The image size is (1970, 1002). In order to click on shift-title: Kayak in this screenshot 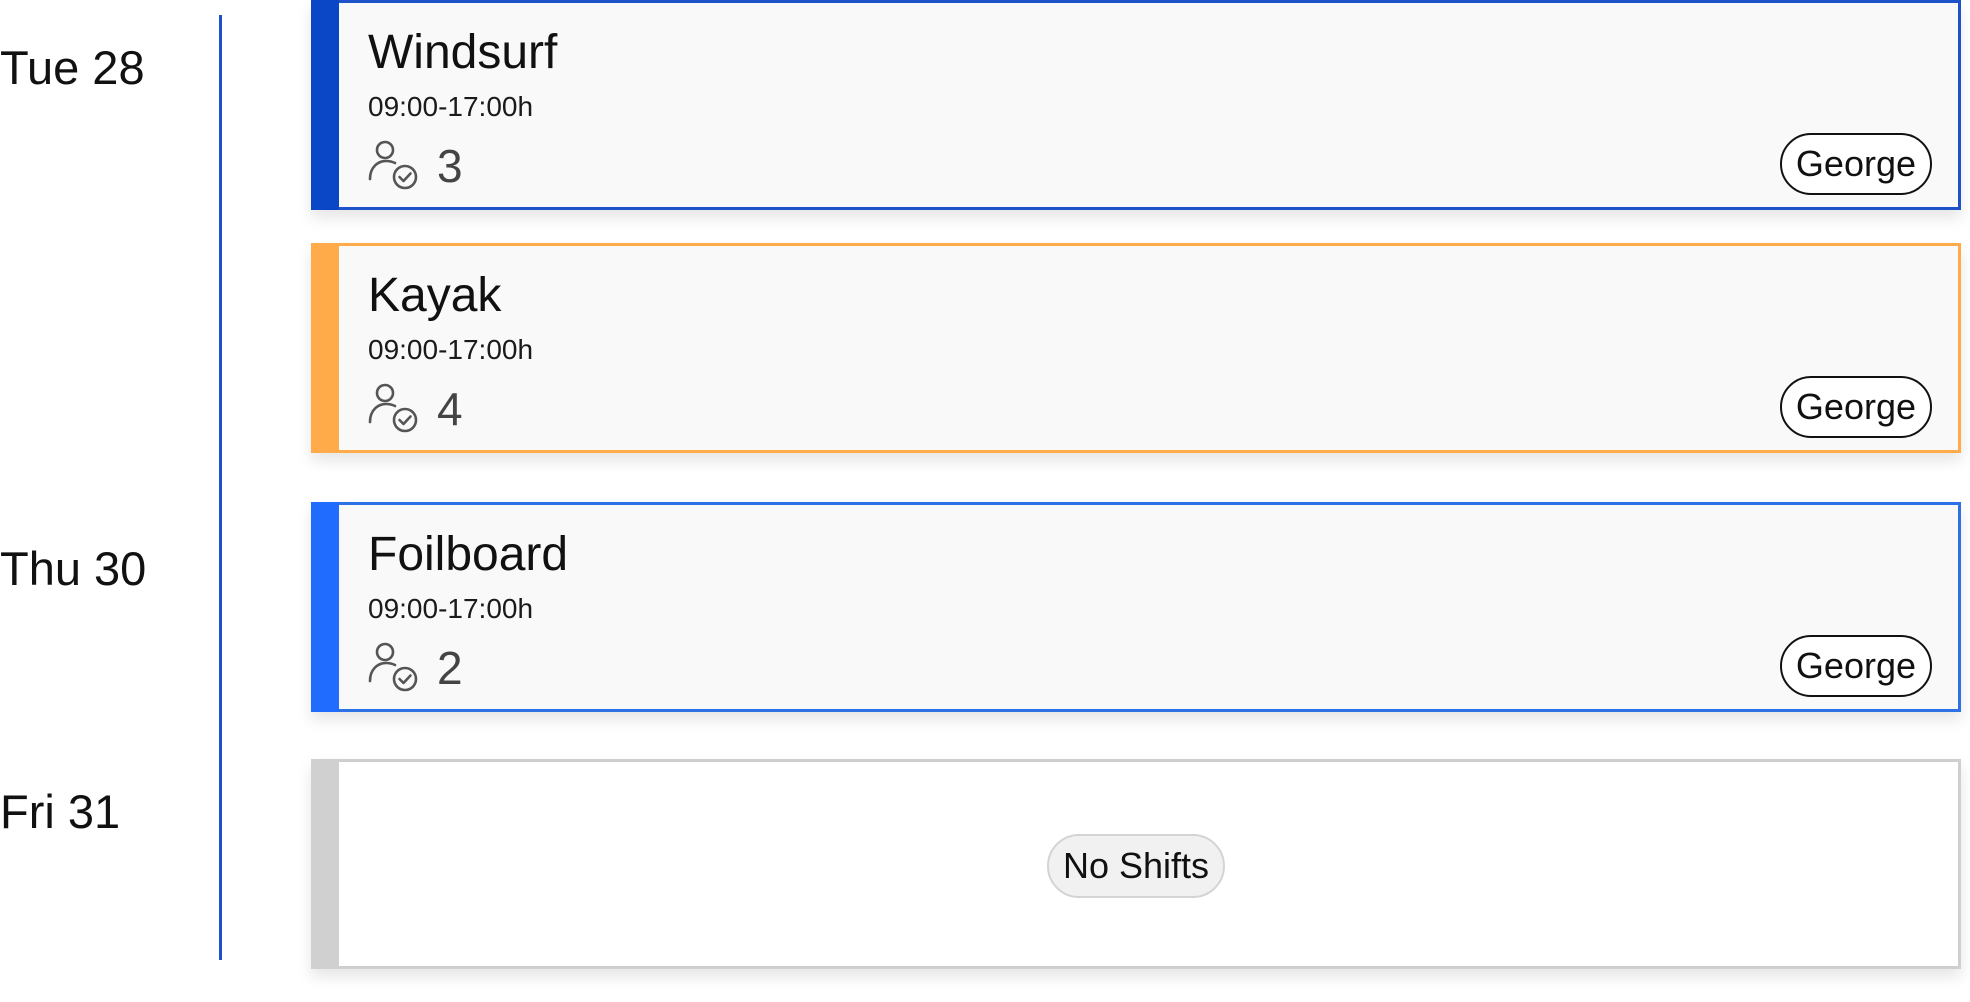, I will do `click(435, 295)`.